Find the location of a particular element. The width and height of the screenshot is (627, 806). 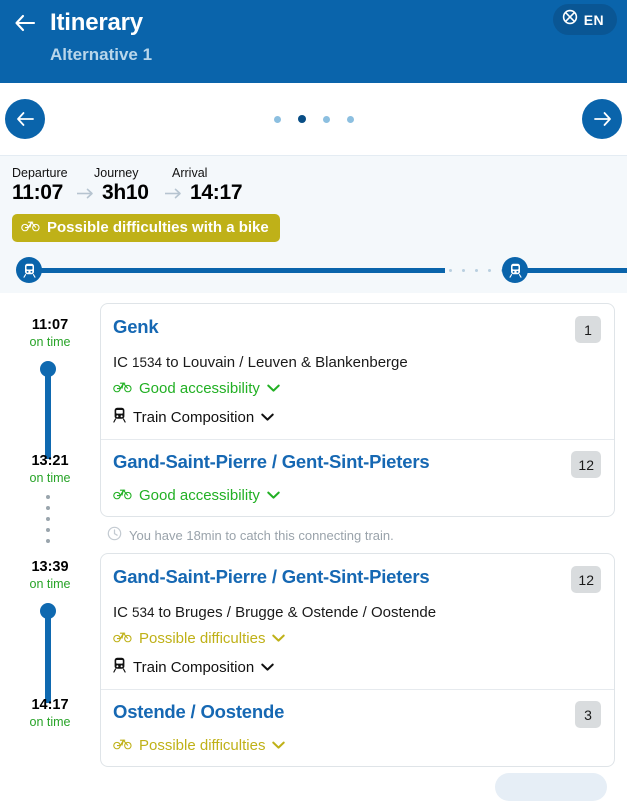

departure-label: Departure is located at coordinates (40, 173).